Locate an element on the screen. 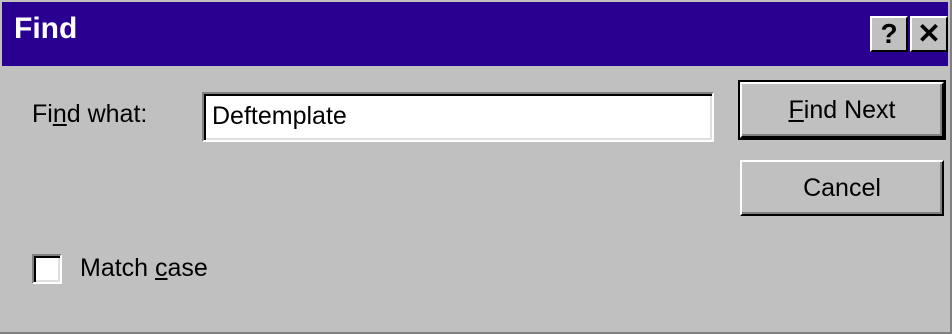 The height and width of the screenshot is (334, 952). help-icon: ? is located at coordinates (889, 33).